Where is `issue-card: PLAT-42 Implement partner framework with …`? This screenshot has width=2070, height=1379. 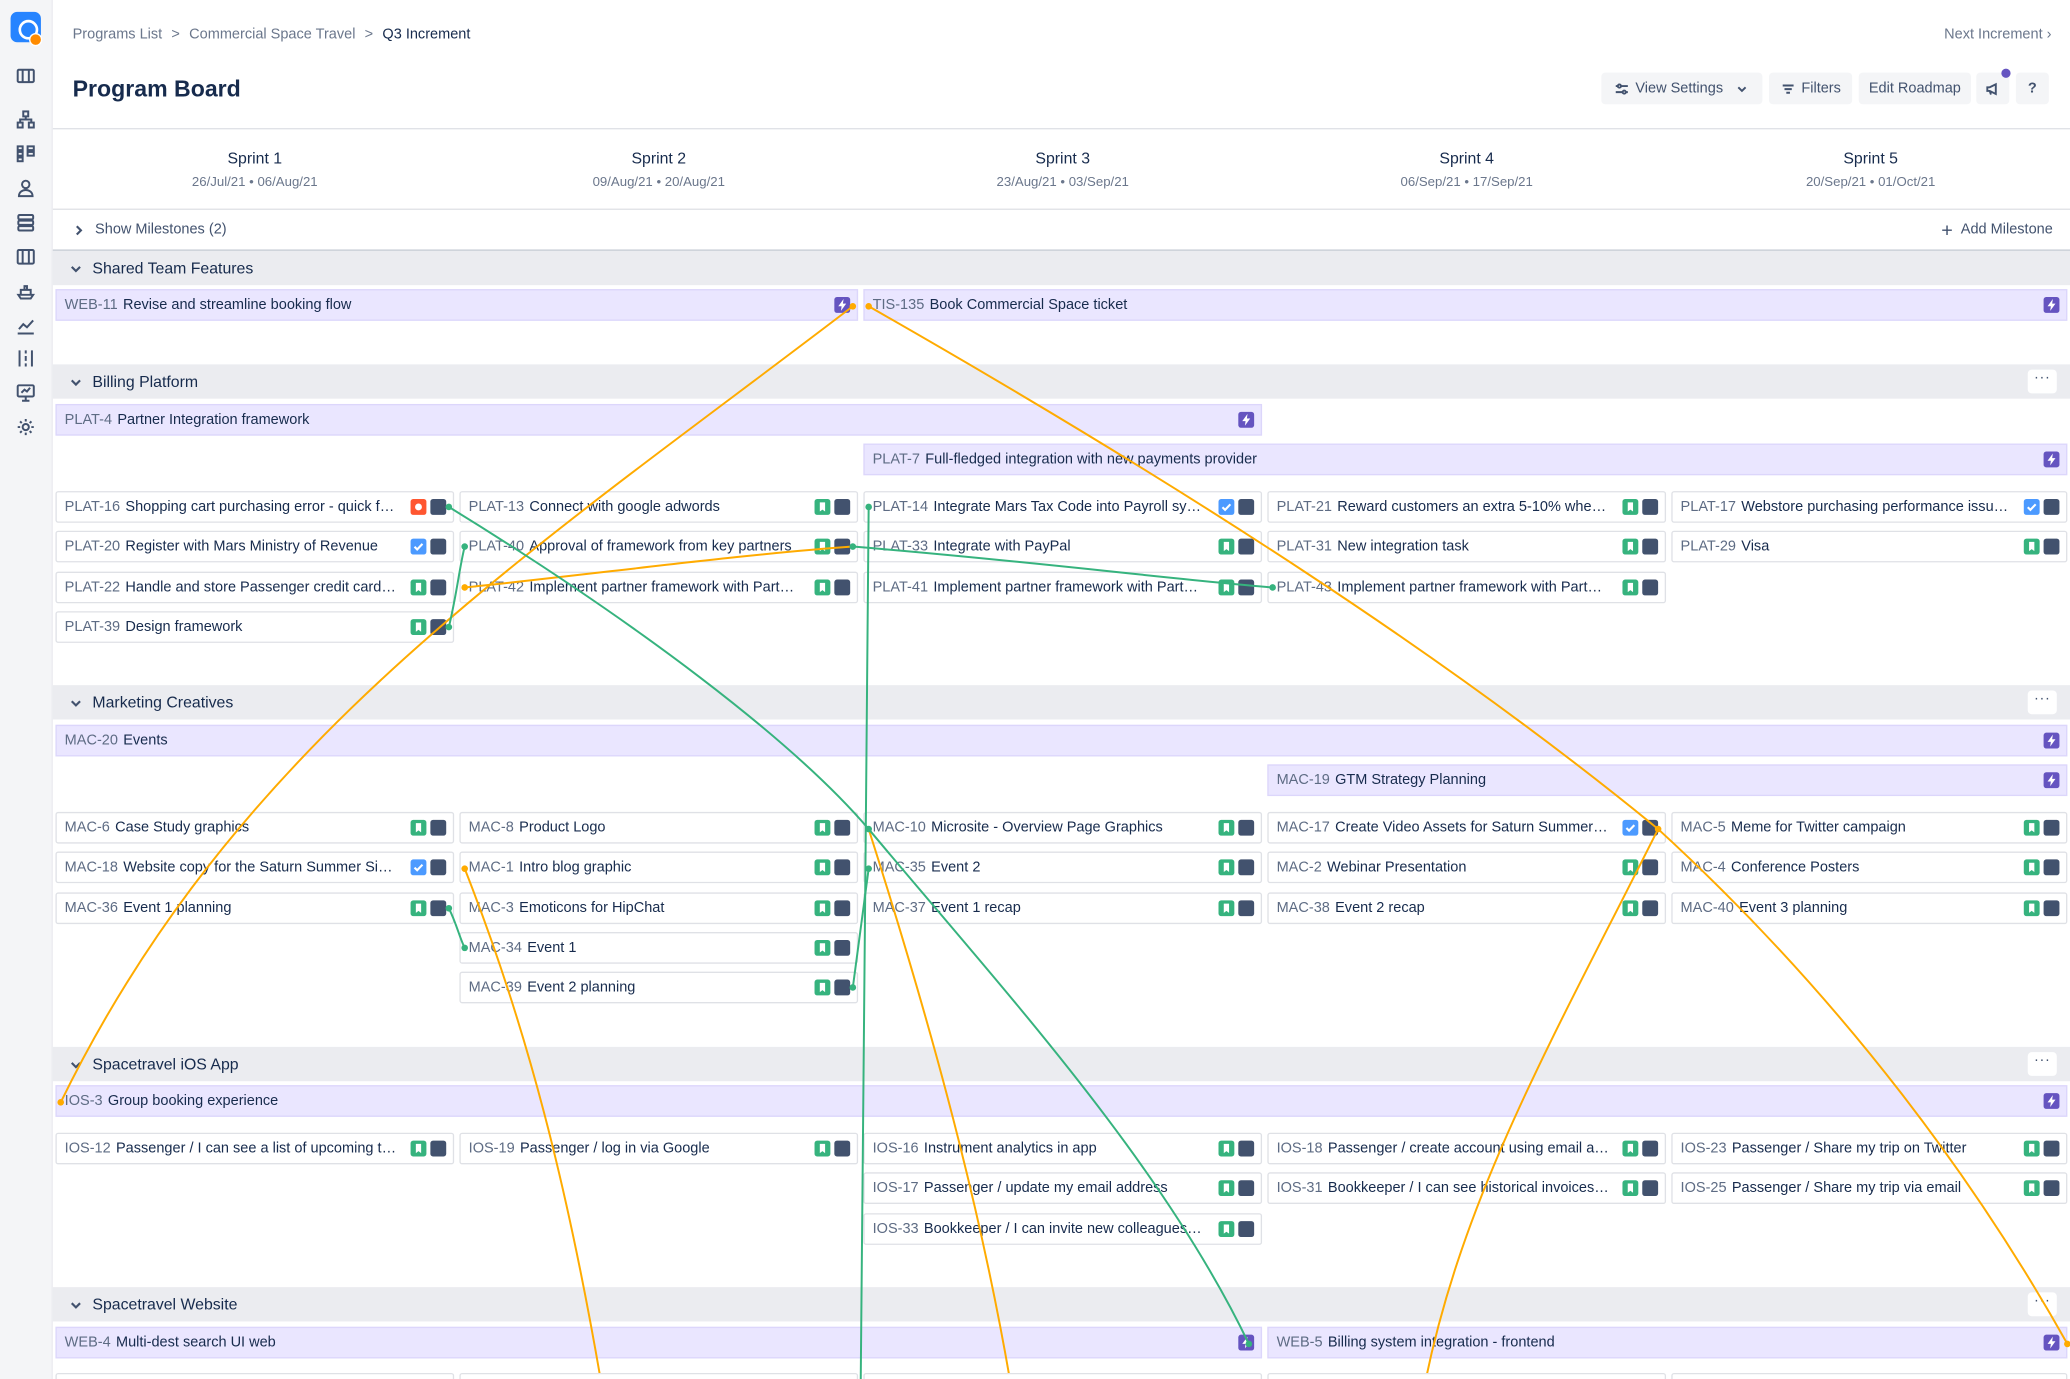 issue-card: PLAT-42 Implement partner framework with … is located at coordinates (659, 587).